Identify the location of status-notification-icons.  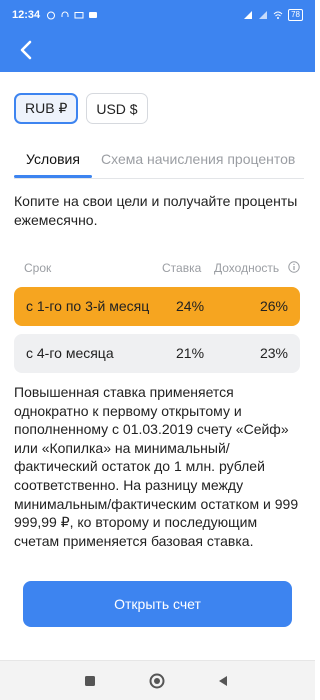
(72, 15).